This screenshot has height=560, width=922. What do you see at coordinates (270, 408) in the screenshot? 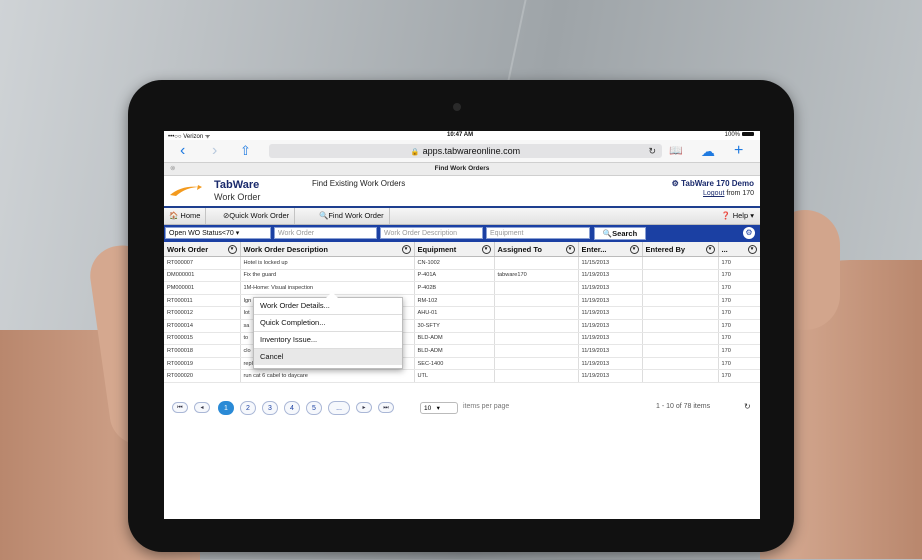
I see `page-3-button: 3` at bounding box center [270, 408].